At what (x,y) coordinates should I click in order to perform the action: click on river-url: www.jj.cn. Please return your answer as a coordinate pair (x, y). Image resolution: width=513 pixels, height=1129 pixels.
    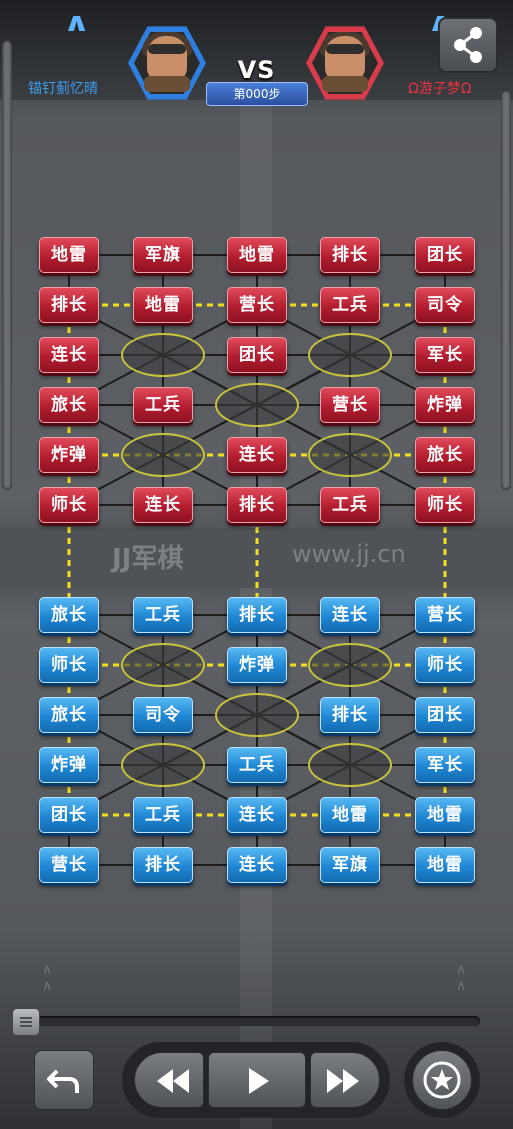
    Looking at the image, I should click on (349, 554).